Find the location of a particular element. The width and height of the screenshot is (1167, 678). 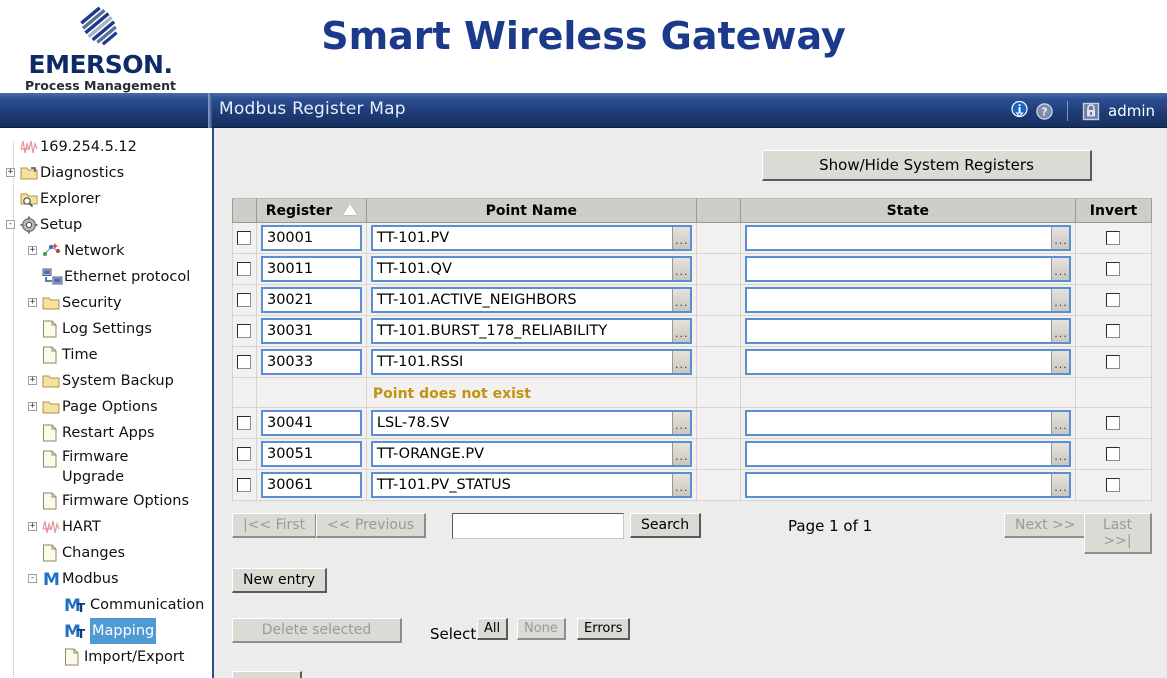

register-input: 30051 is located at coordinates (311, 454).